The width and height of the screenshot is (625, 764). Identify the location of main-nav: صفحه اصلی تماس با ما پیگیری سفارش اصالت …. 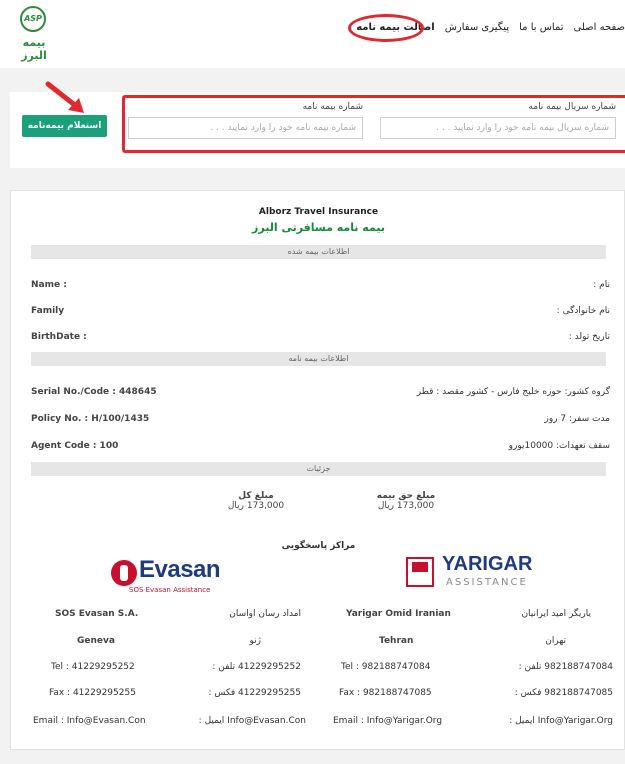
(486, 28).